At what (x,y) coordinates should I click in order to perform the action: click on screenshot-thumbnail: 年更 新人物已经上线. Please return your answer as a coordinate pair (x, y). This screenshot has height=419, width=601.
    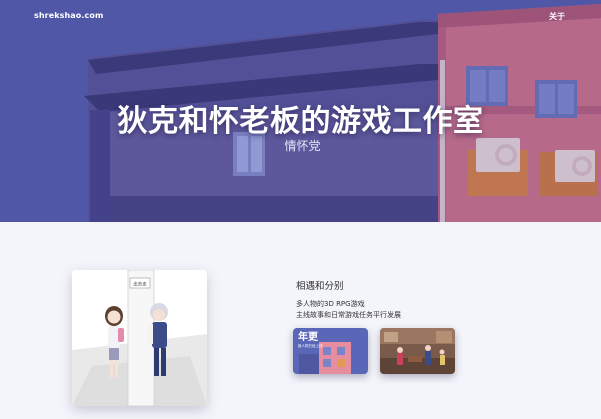
    Looking at the image, I should click on (330, 351).